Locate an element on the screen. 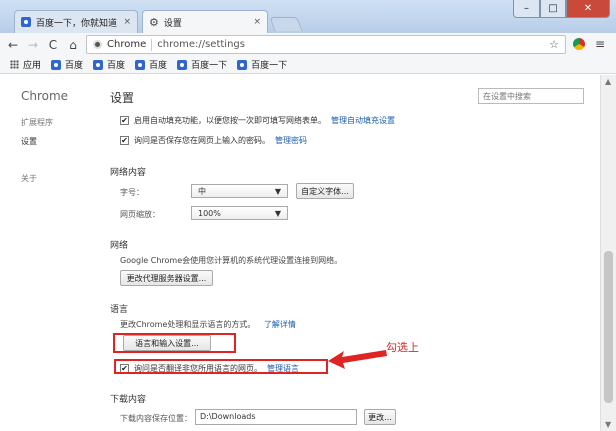 This screenshot has height=431, width=616. downloads-heading: 下载内容 is located at coordinates (128, 400).